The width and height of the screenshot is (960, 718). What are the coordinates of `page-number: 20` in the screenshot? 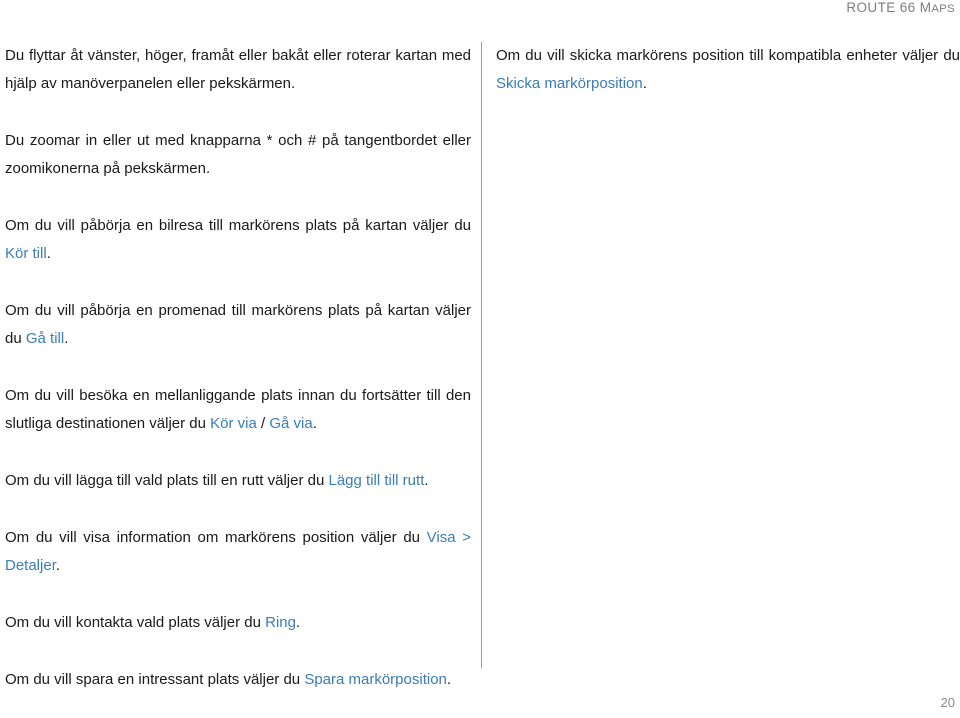 It's located at (947, 702).